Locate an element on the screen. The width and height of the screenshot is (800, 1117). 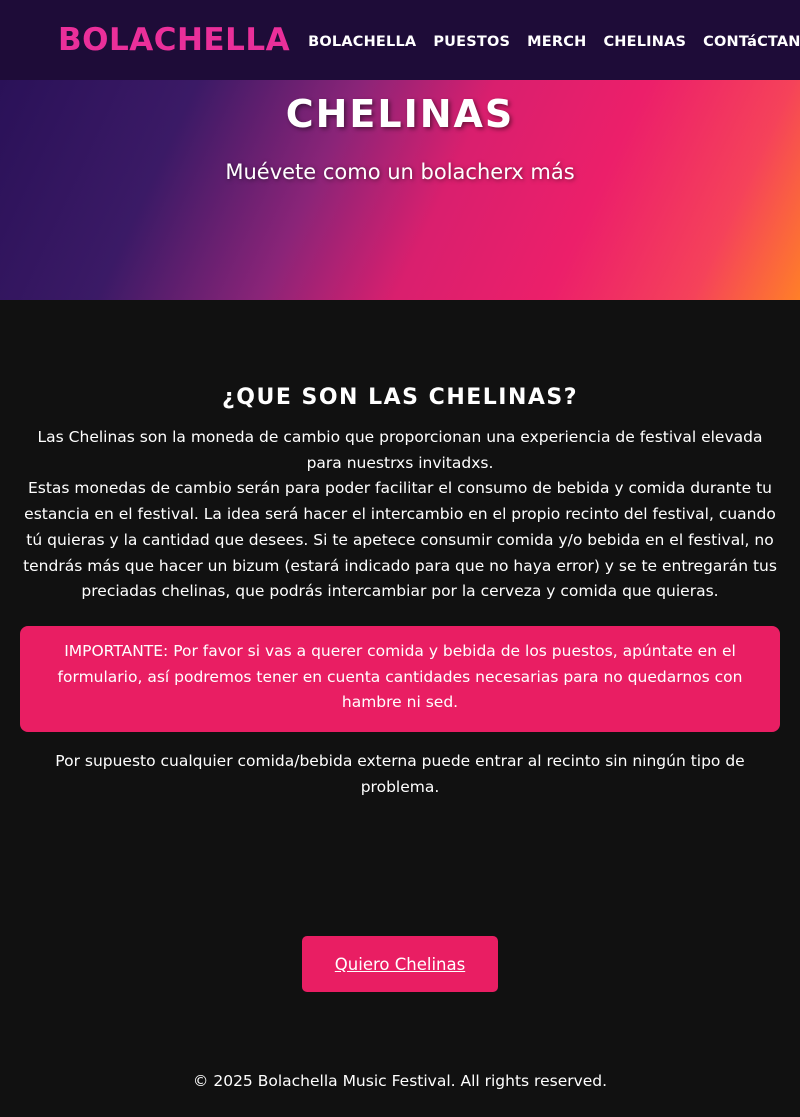
nav-item: CONTáCTANOS is located at coordinates (751, 40).